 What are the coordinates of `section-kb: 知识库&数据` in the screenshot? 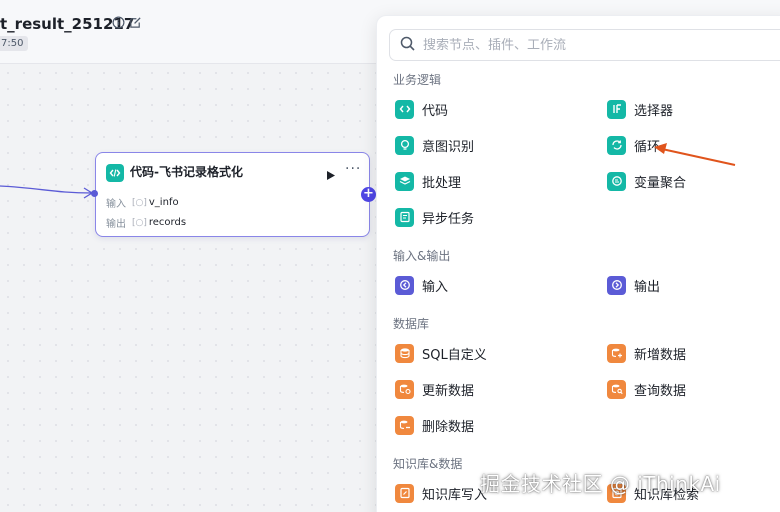 It's located at (428, 464).